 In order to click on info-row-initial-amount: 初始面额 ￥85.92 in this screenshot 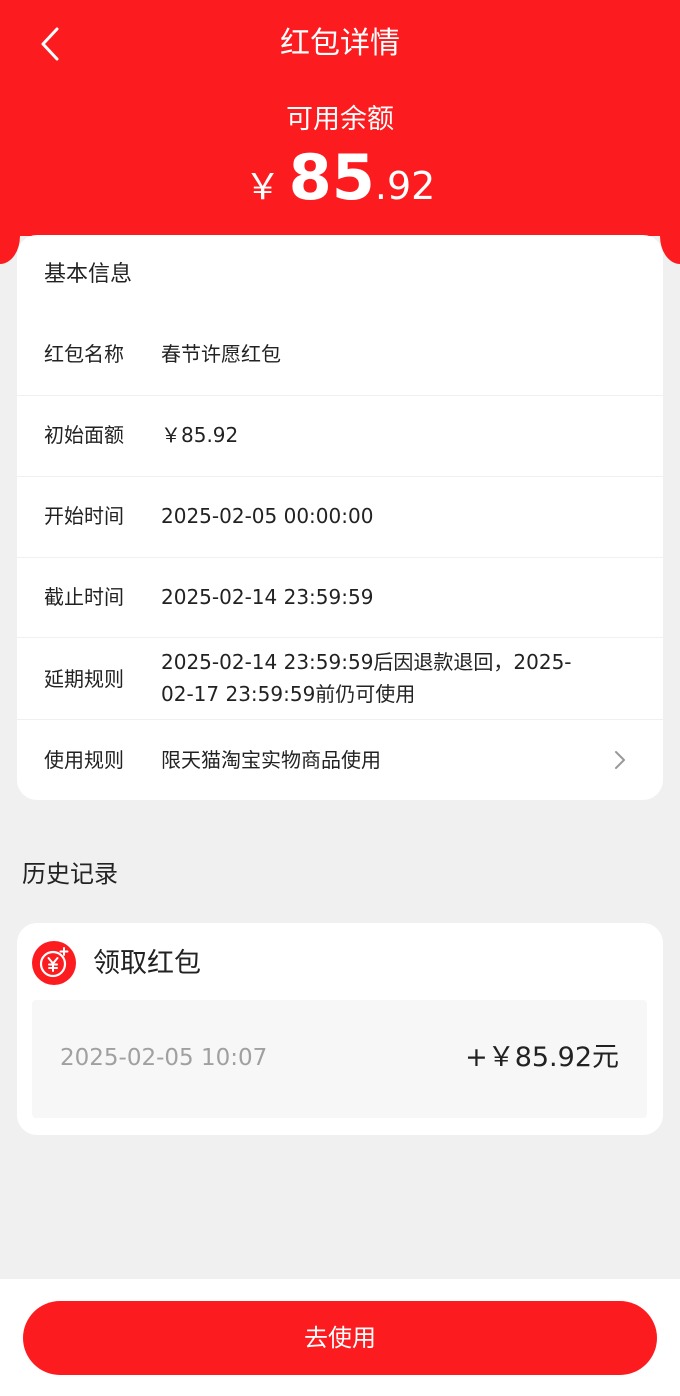, I will do `click(340, 435)`.